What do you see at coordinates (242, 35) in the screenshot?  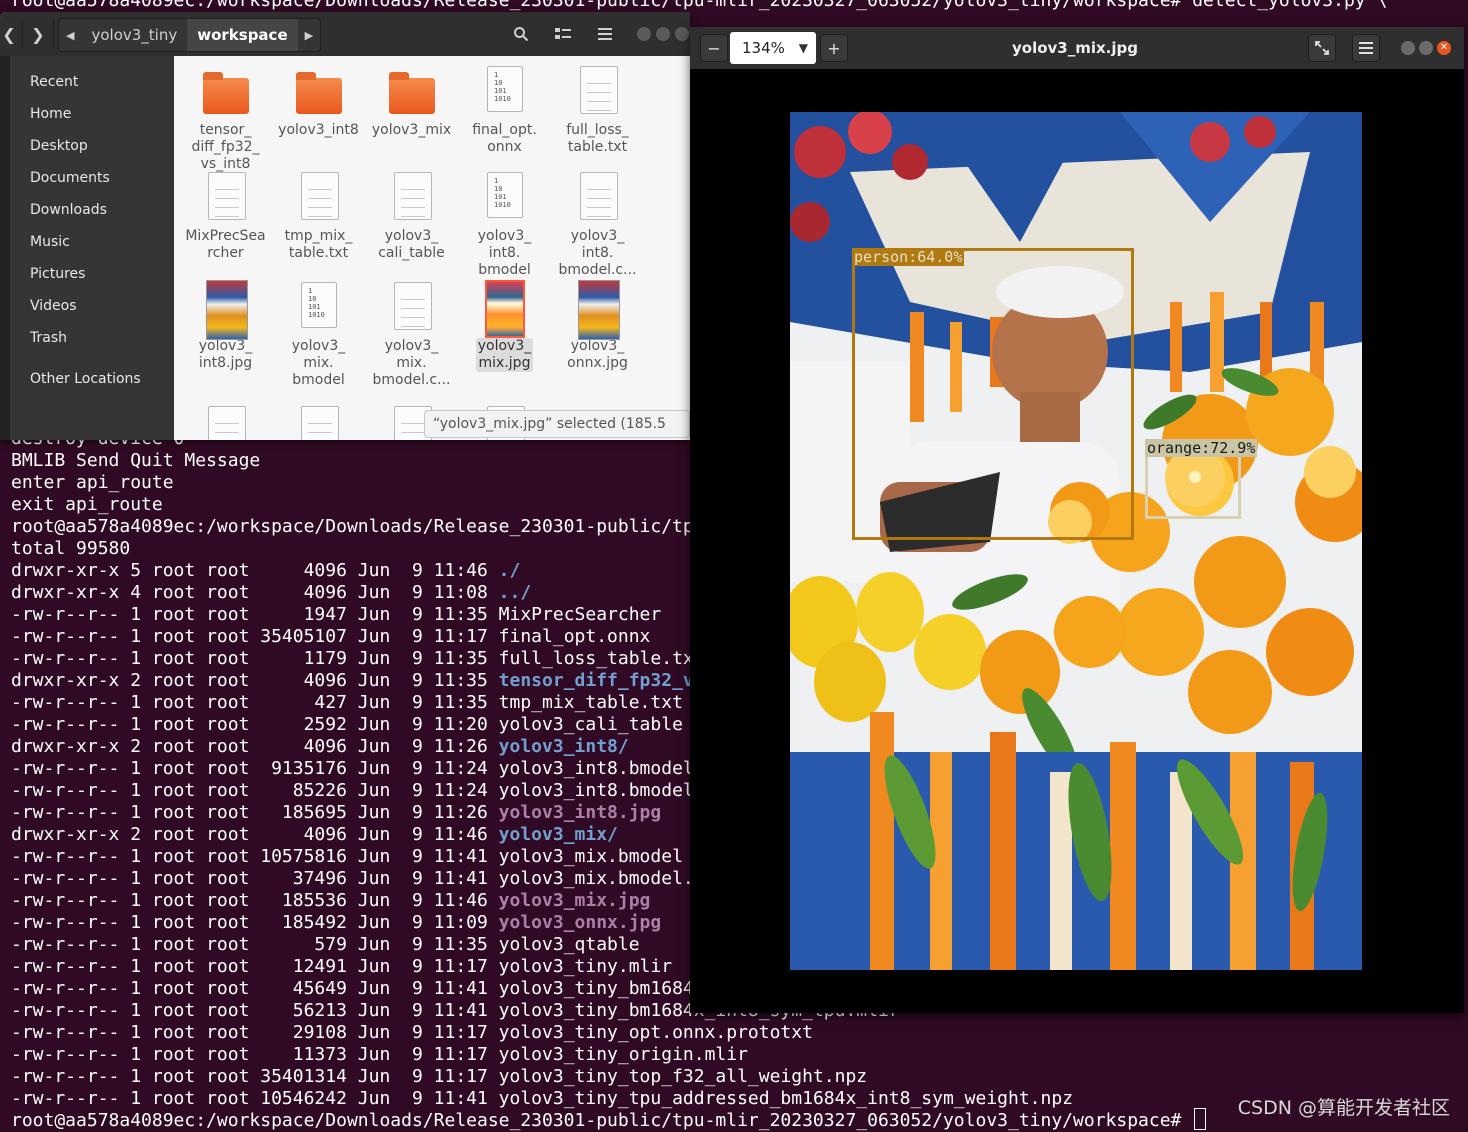 I see `breadcrumb-workspace: workspace` at bounding box center [242, 35].